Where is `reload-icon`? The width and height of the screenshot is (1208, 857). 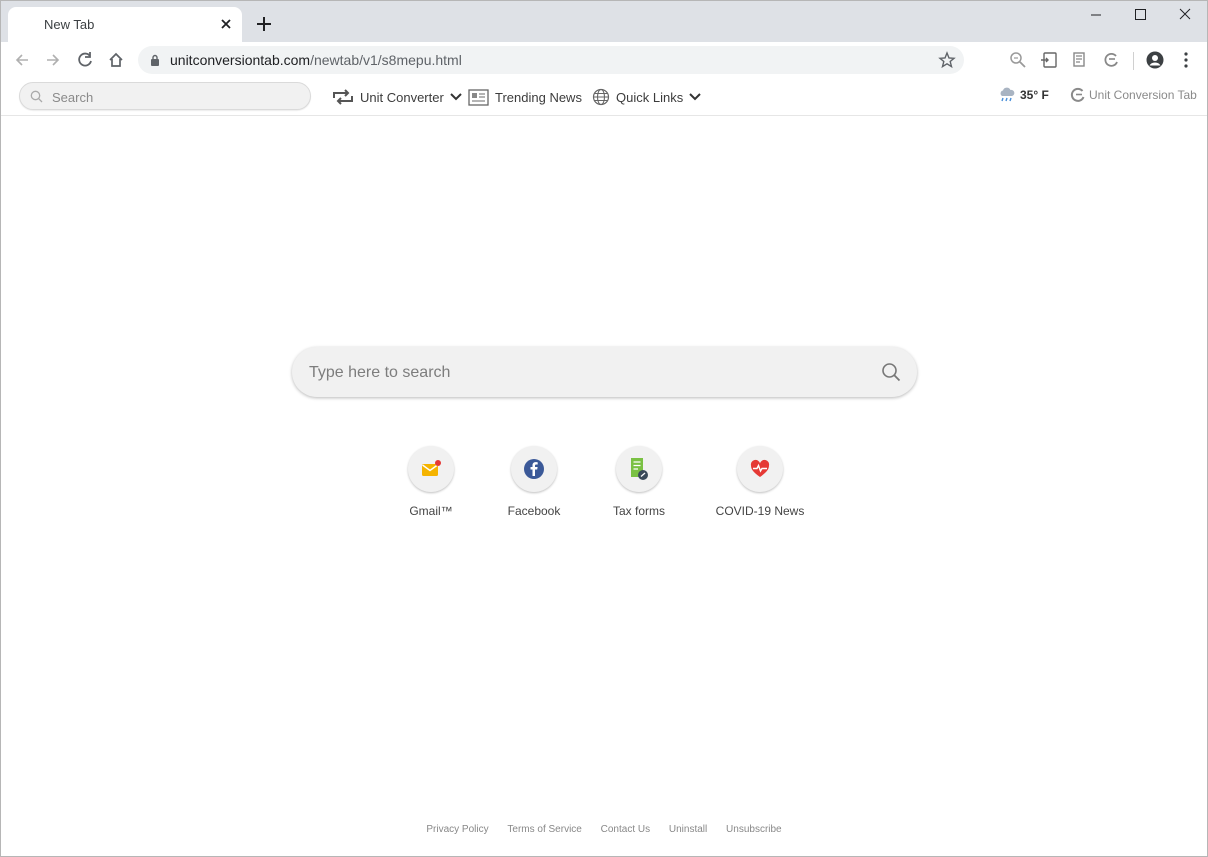 reload-icon is located at coordinates (85, 60).